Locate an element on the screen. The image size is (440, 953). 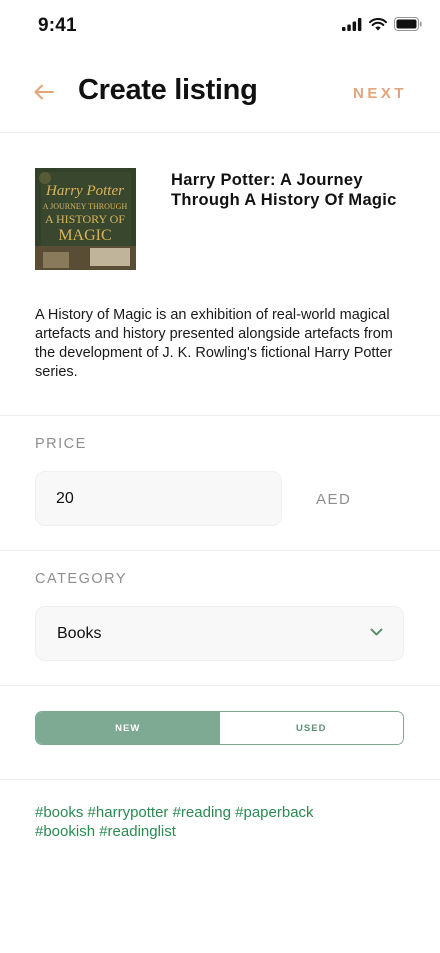
condition-new-option: NEW is located at coordinates (128, 728).